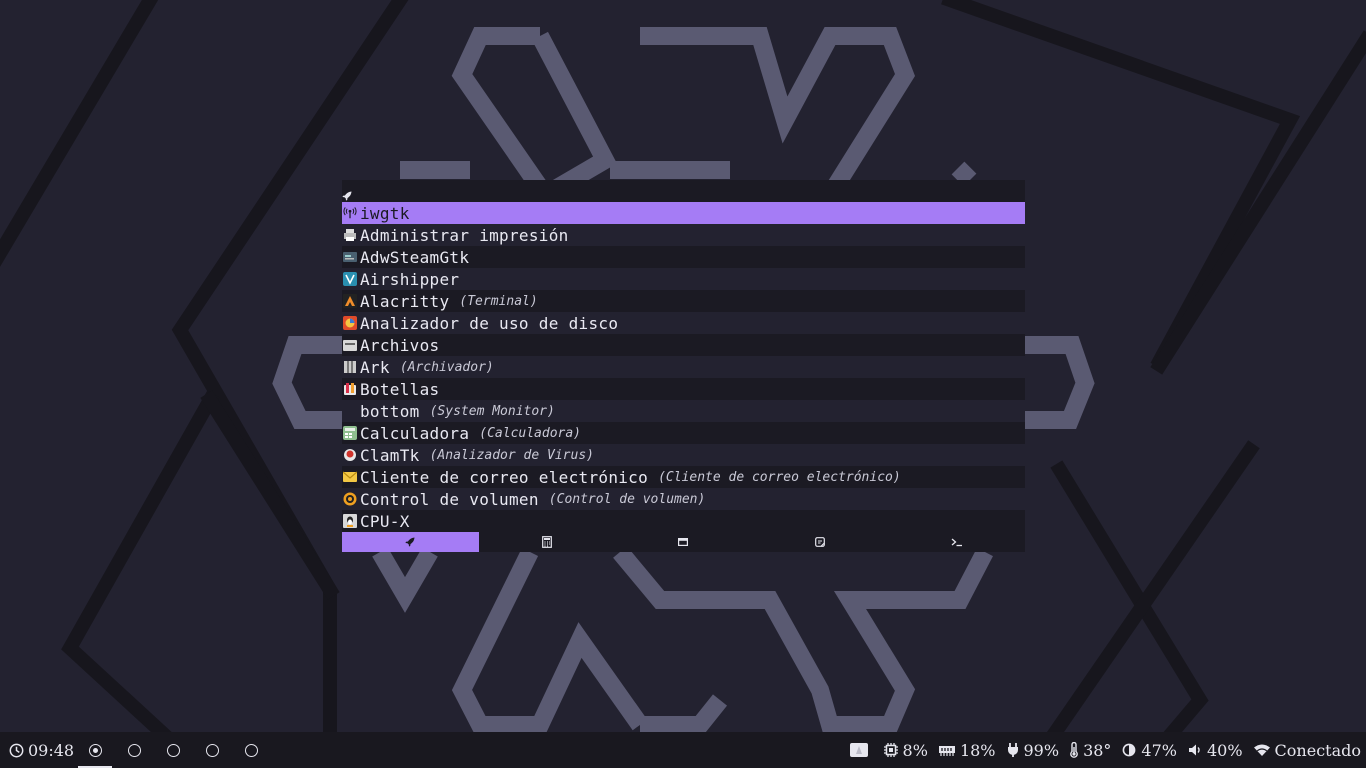 The width and height of the screenshot is (1366, 768). I want to click on memory-value: 18%, so click(977, 750).